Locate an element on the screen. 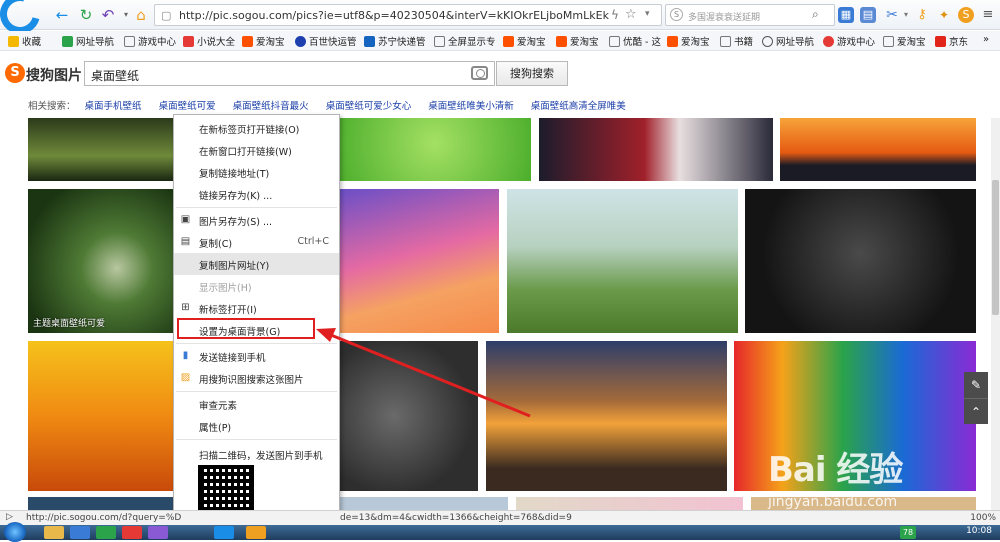  zoom-level: 100% is located at coordinates (983, 518).